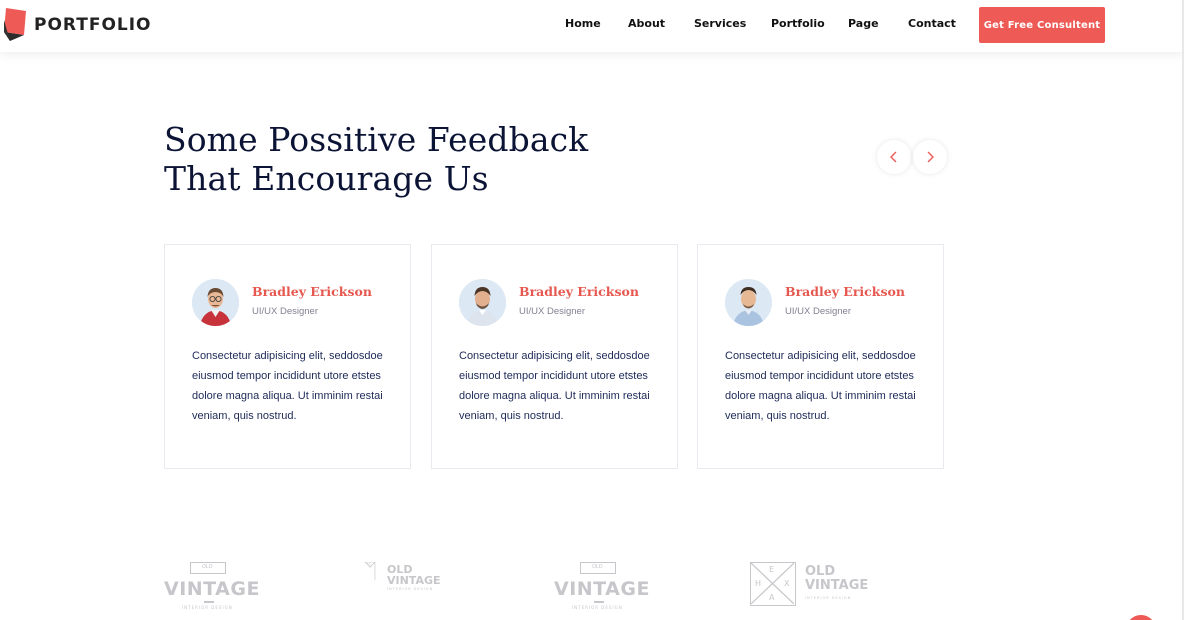 The image size is (1184, 620). What do you see at coordinates (326, 178) in the screenshot?
I see `section-title-line-2: That Encourage Us` at bounding box center [326, 178].